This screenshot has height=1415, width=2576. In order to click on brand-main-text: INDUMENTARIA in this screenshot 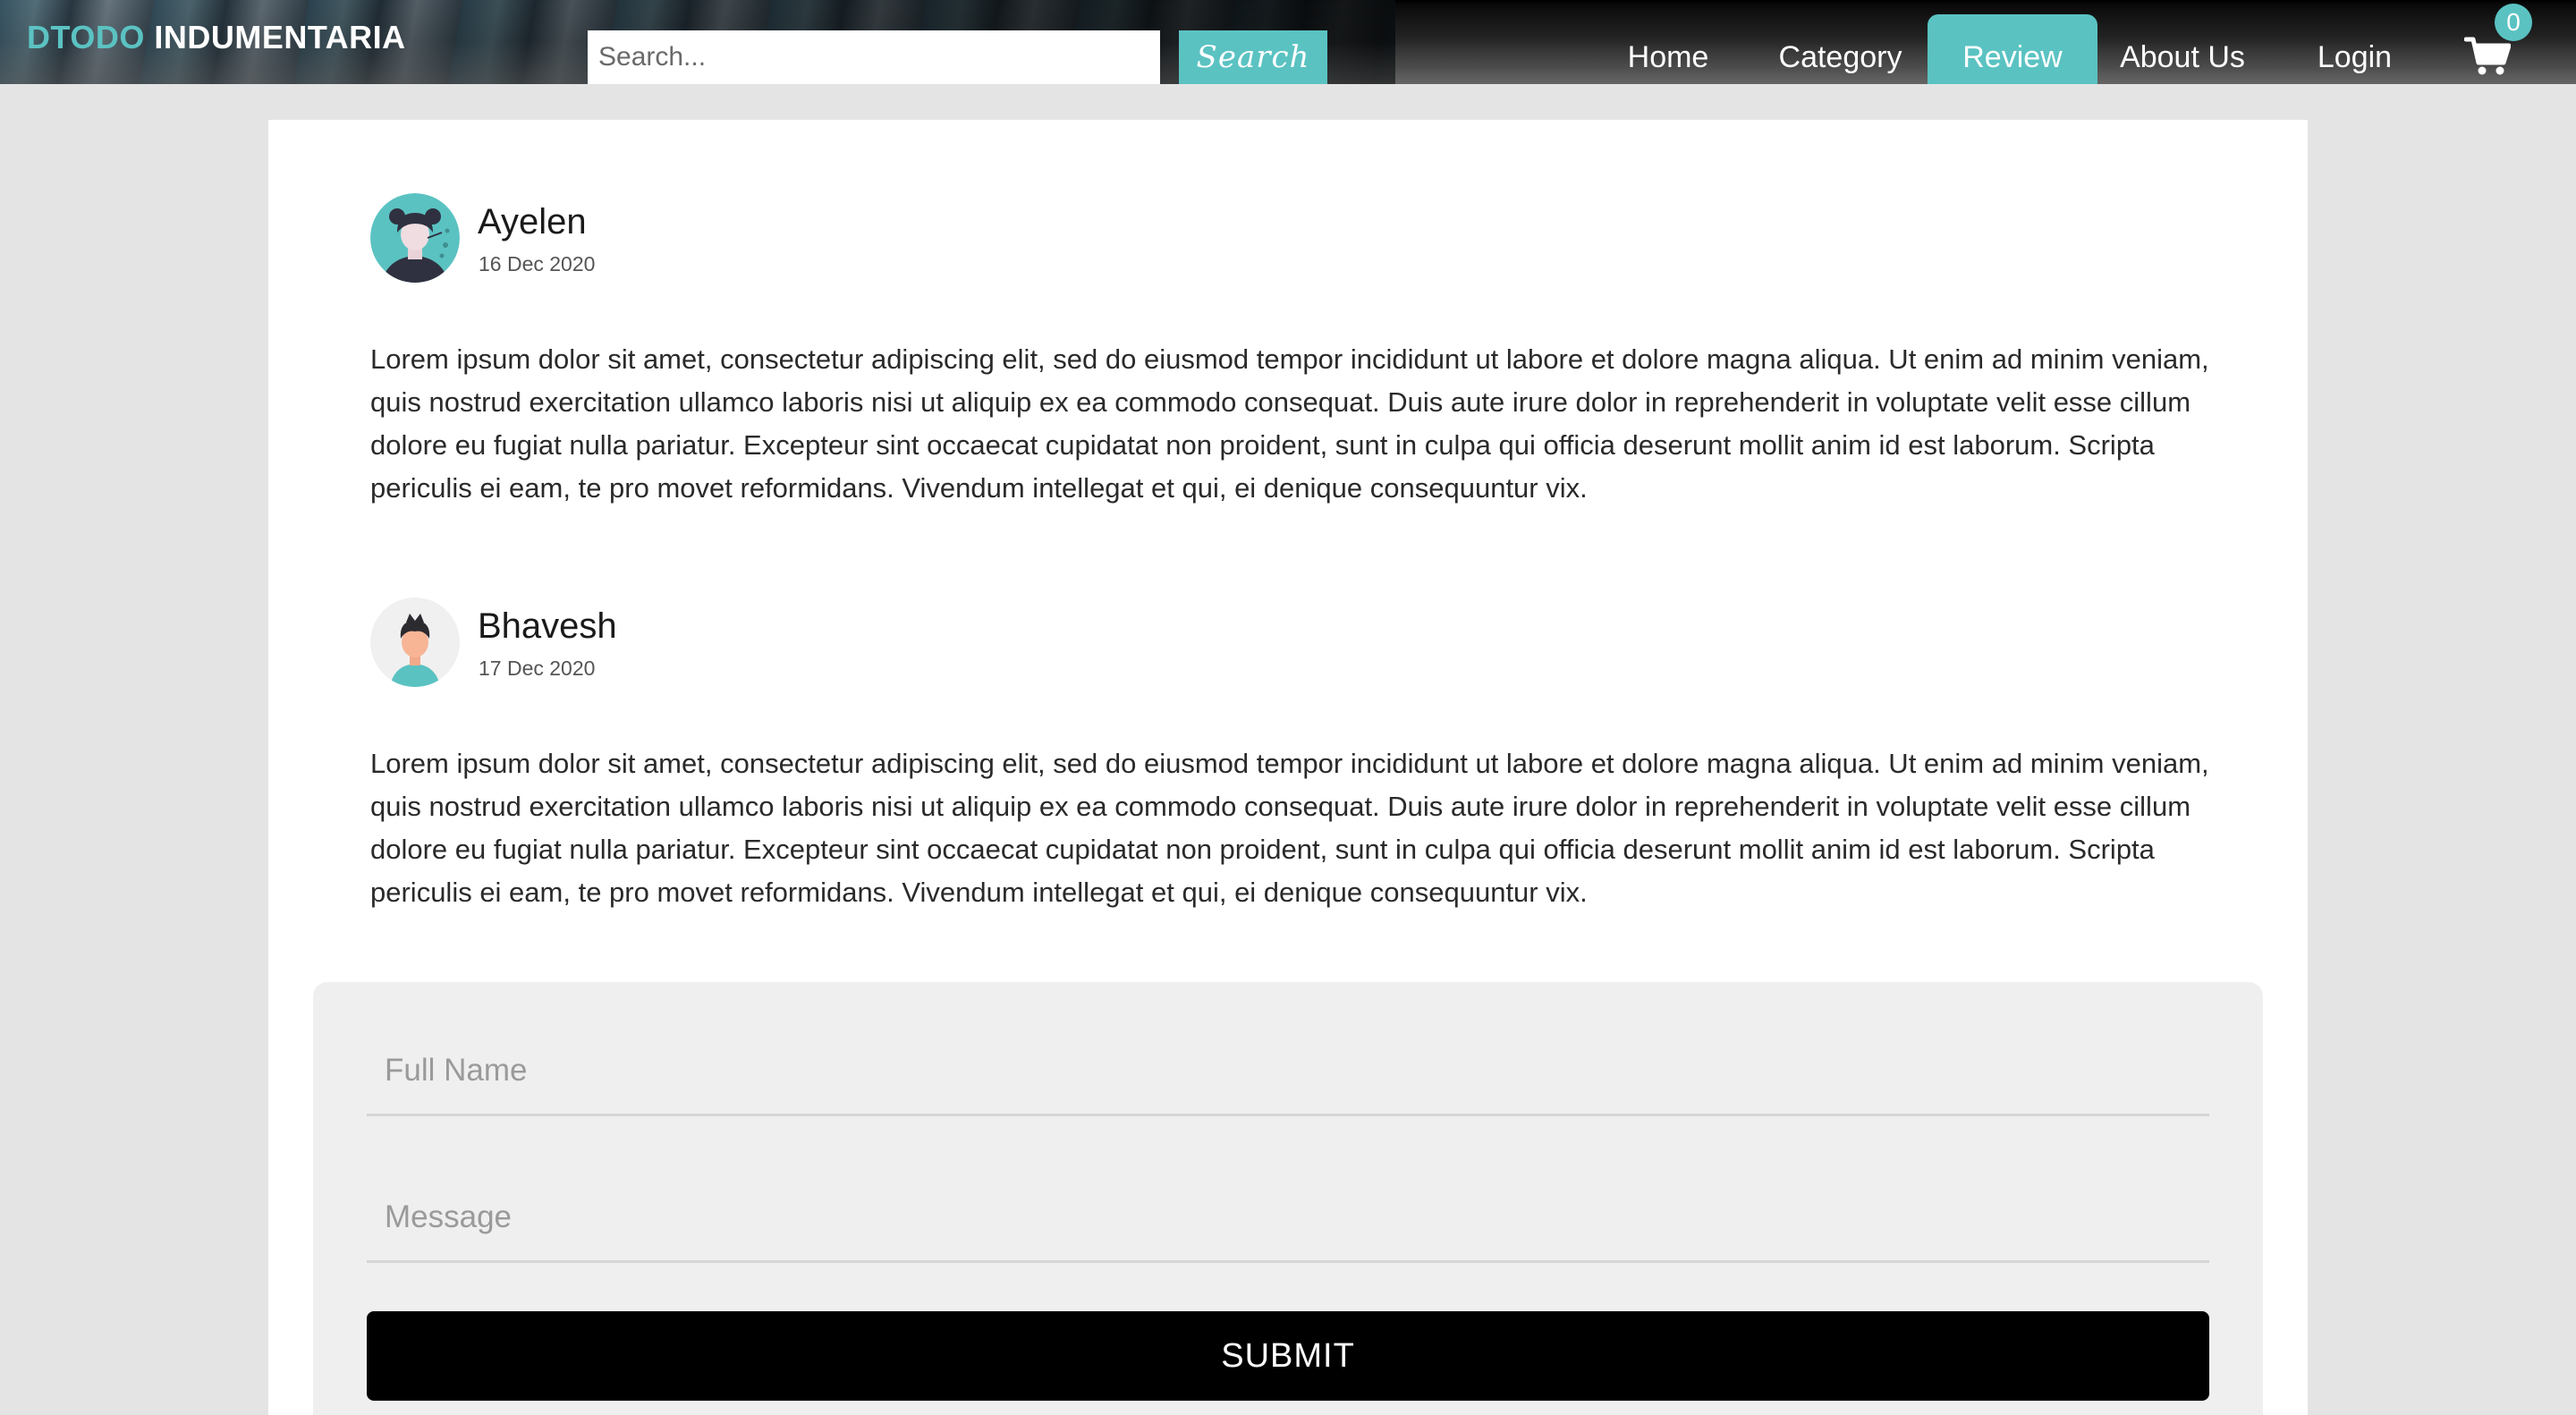, I will do `click(280, 37)`.